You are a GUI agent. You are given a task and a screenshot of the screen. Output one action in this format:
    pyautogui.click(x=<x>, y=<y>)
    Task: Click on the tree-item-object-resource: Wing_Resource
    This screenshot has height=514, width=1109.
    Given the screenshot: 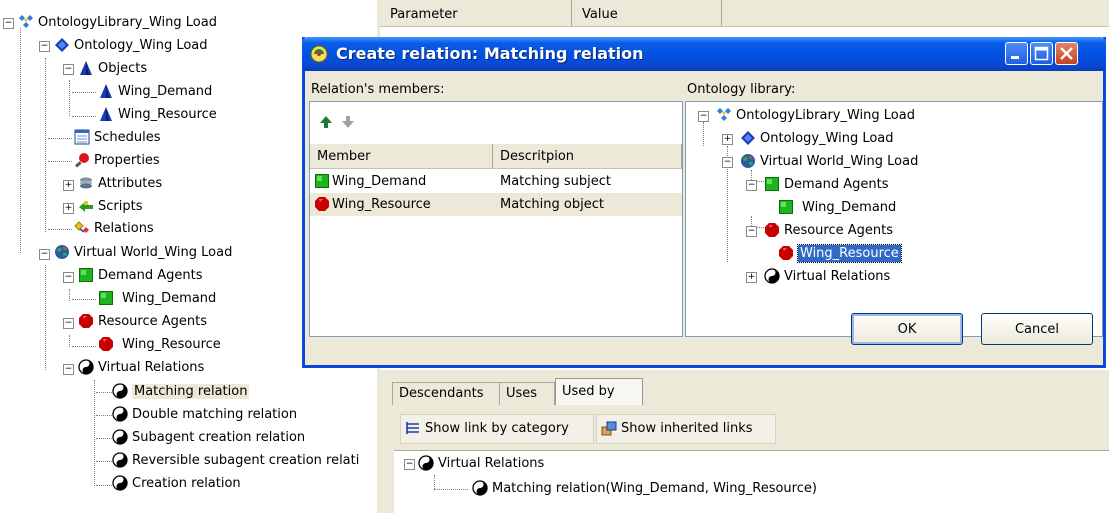 What is the action you would take?
    pyautogui.click(x=157, y=115)
    